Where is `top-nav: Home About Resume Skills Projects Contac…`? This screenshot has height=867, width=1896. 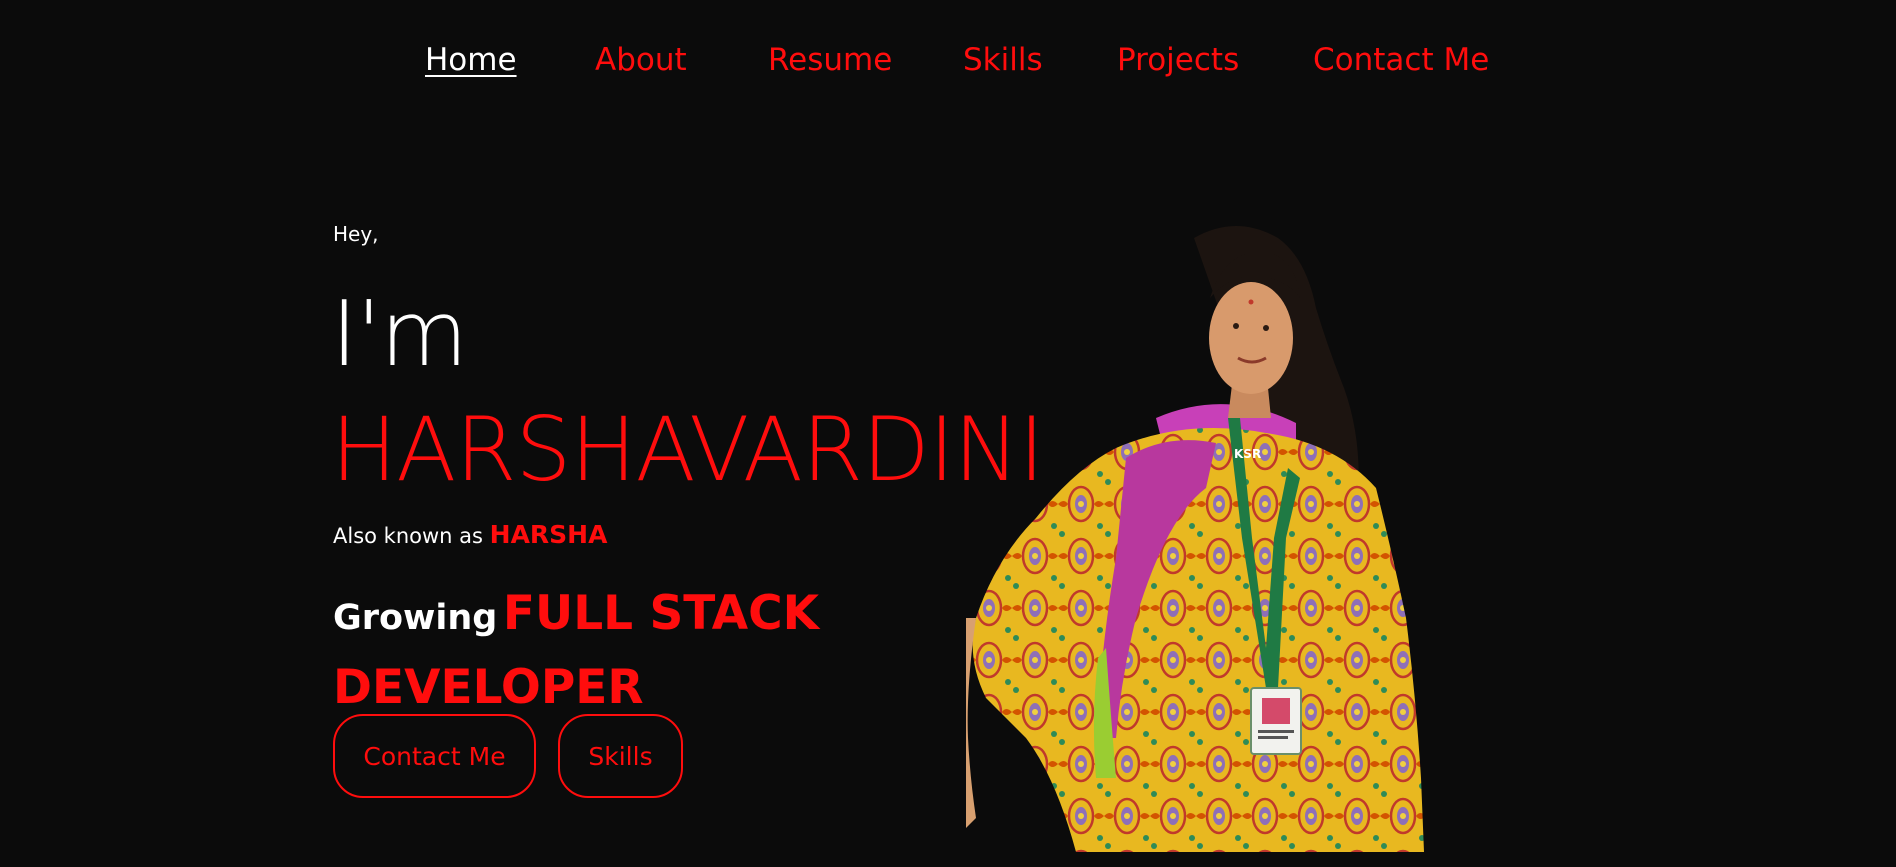 top-nav: Home About Resume Skills Projects Contac… is located at coordinates (948, 60).